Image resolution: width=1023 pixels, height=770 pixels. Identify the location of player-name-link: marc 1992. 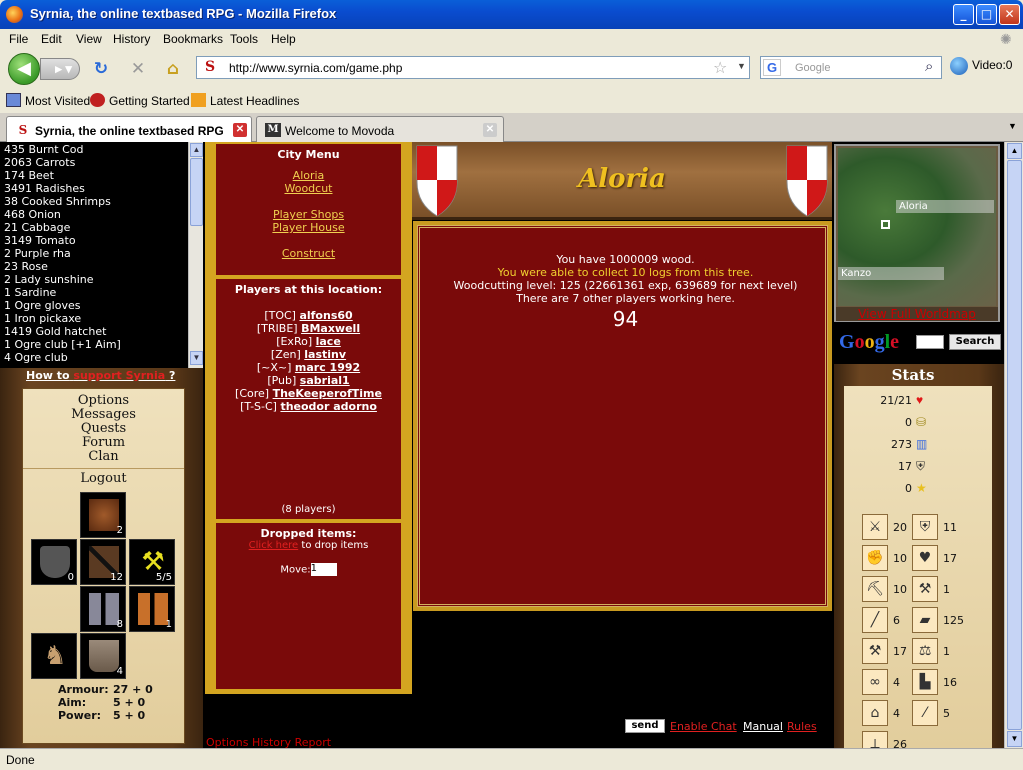
(327, 367).